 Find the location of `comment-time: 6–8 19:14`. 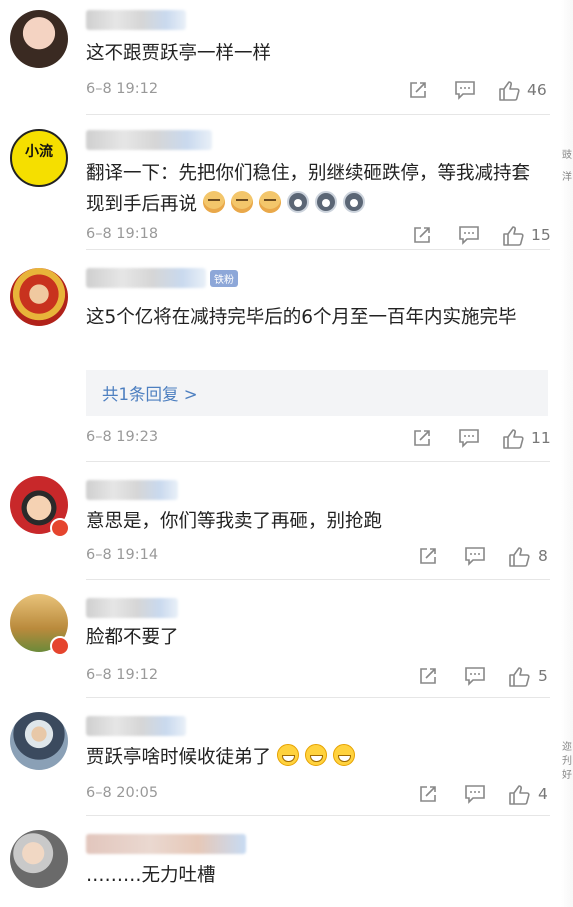

comment-time: 6–8 19:14 is located at coordinates (122, 555).